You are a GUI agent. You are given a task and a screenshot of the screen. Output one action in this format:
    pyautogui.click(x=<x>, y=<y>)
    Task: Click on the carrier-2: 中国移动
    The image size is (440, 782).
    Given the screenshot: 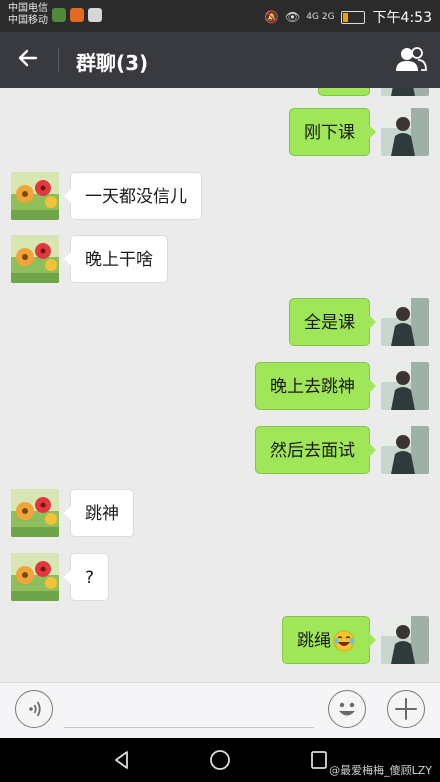 What is the action you would take?
    pyautogui.click(x=28, y=20)
    